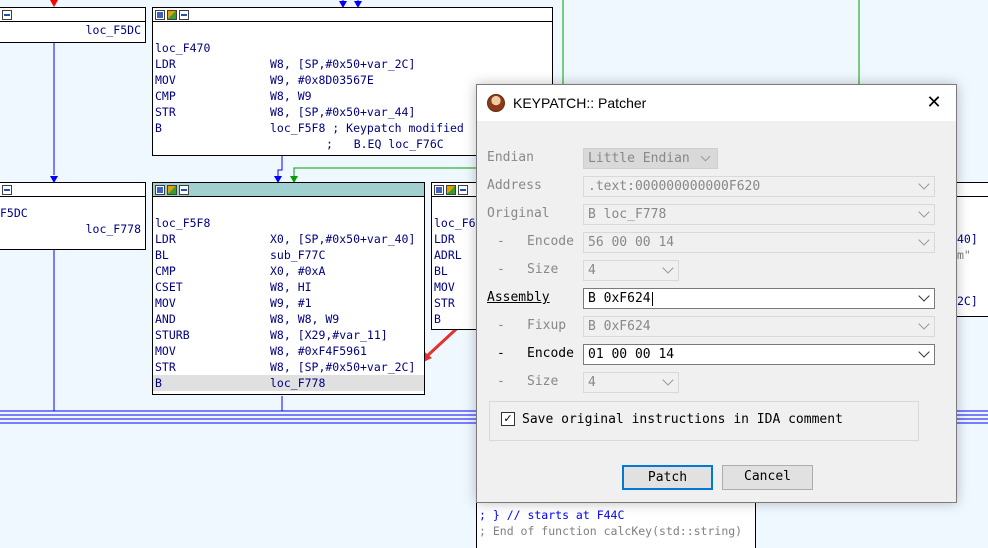 The height and width of the screenshot is (548, 988). Describe the element at coordinates (611, 531) in the screenshot. I see `function-end-comment: ; End of function calcKey(std::string)` at that location.